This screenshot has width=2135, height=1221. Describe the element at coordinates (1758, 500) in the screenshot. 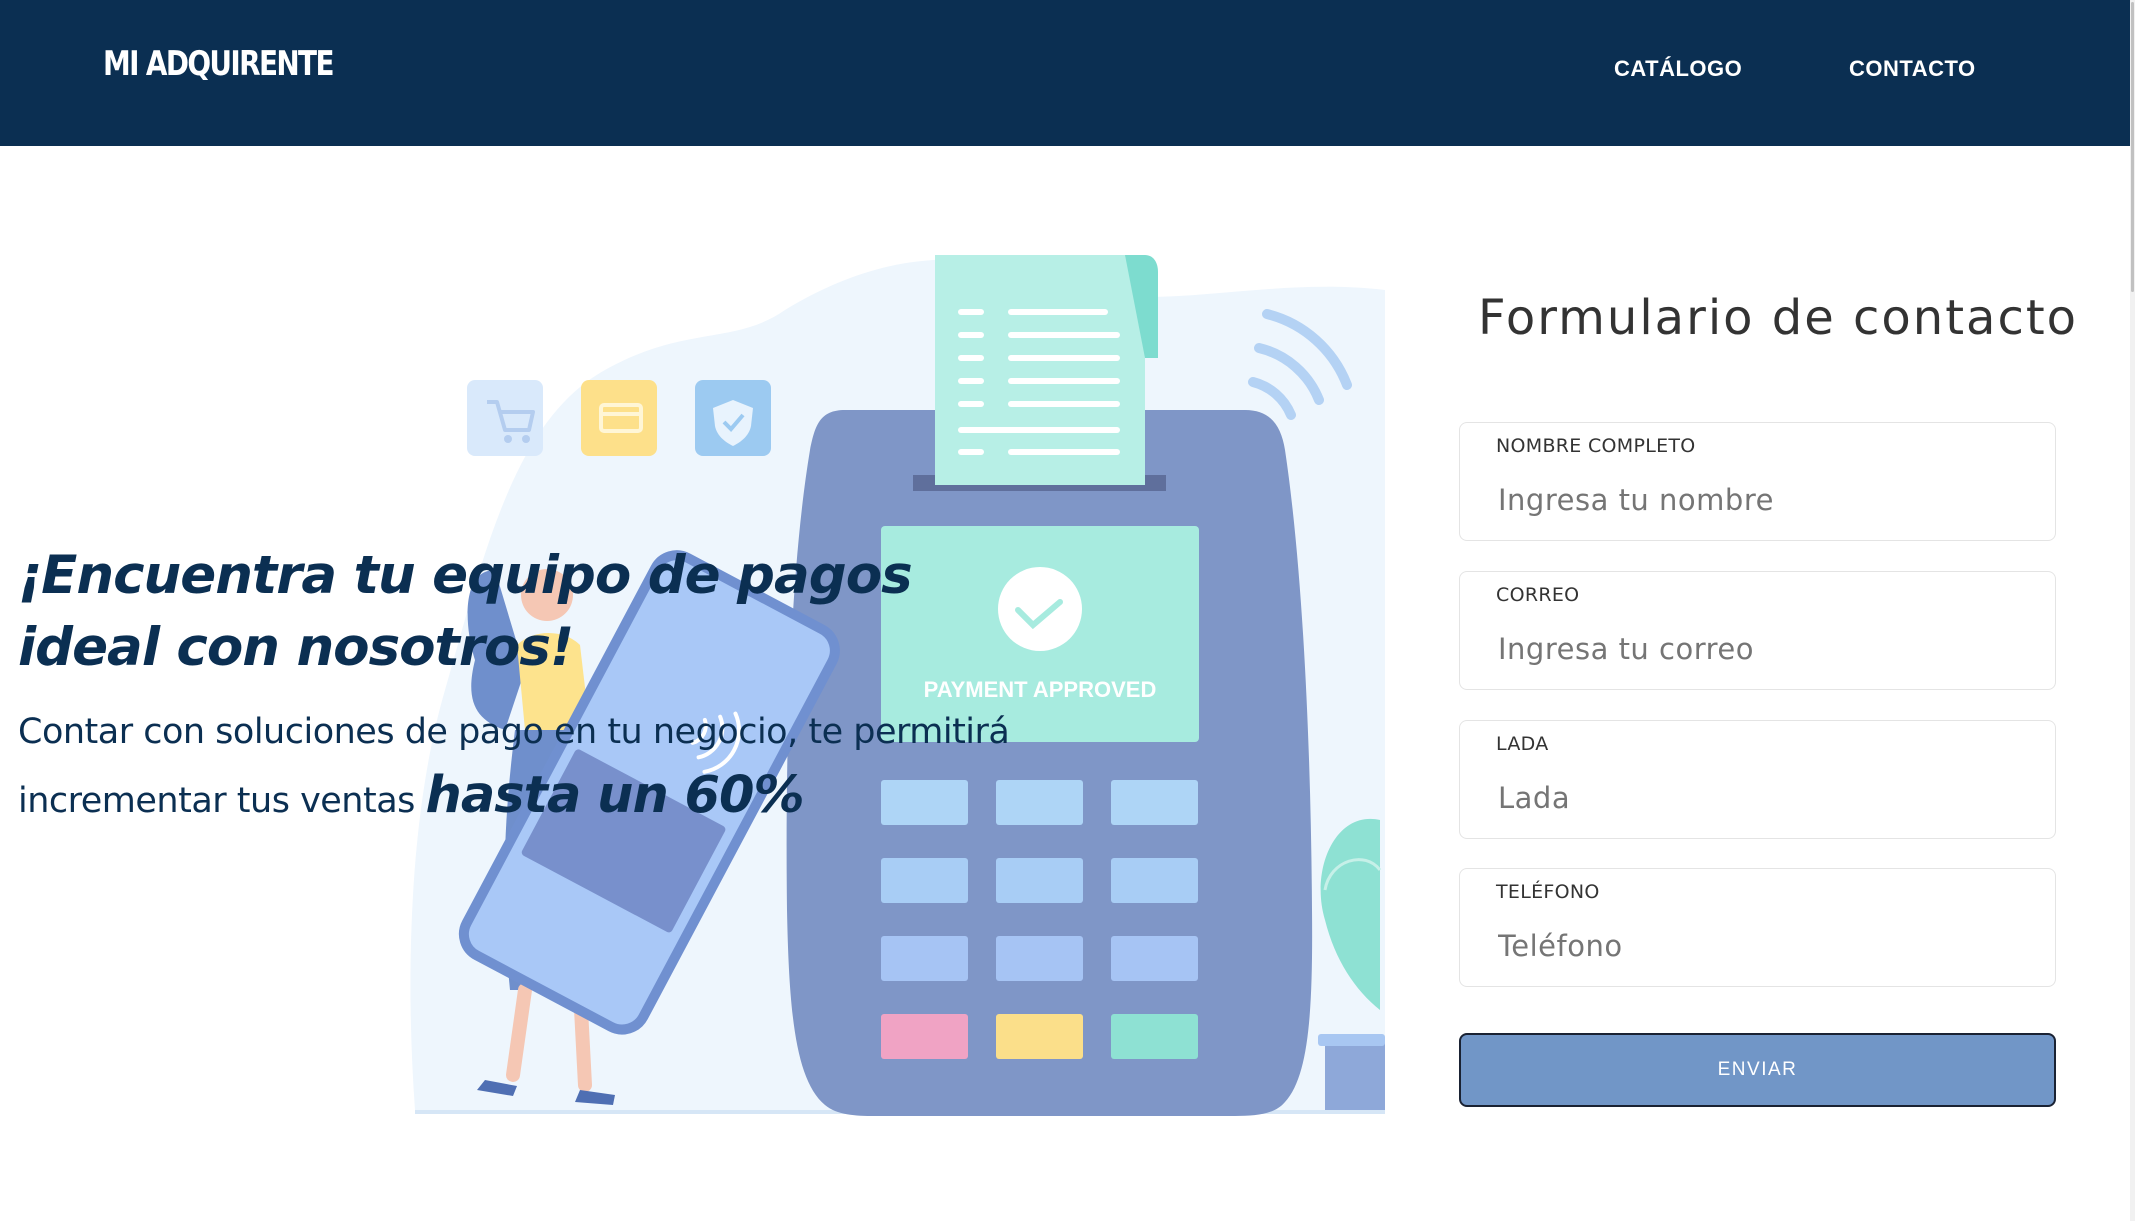

I see `nombre-input` at that location.